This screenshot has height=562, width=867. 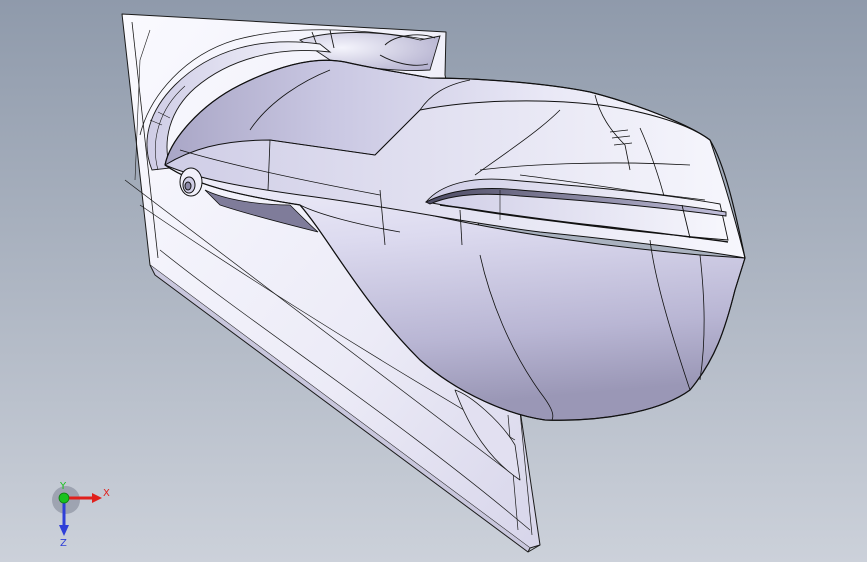 What do you see at coordinates (106, 493) in the screenshot?
I see `x-axis-label: X` at bounding box center [106, 493].